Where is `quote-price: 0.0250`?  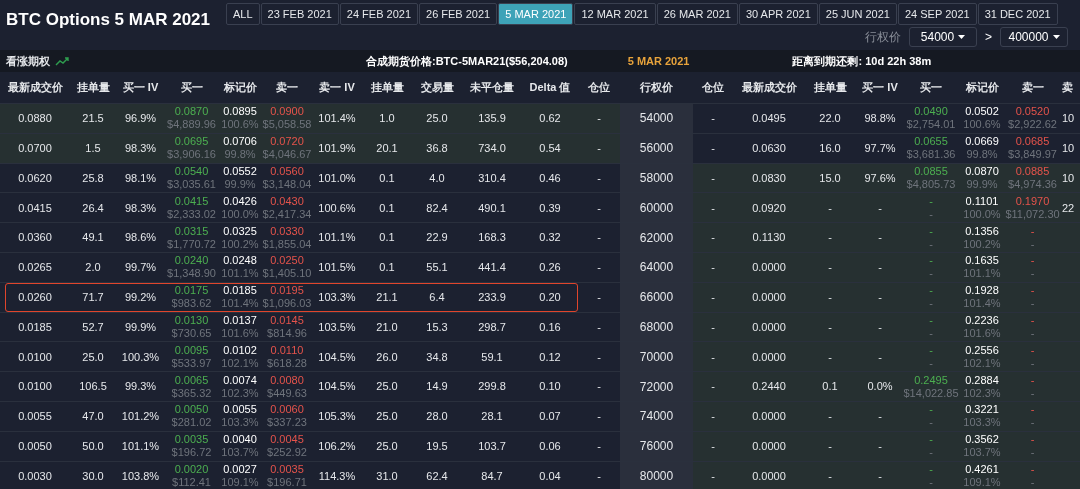 quote-price: 0.0250 is located at coordinates (287, 261).